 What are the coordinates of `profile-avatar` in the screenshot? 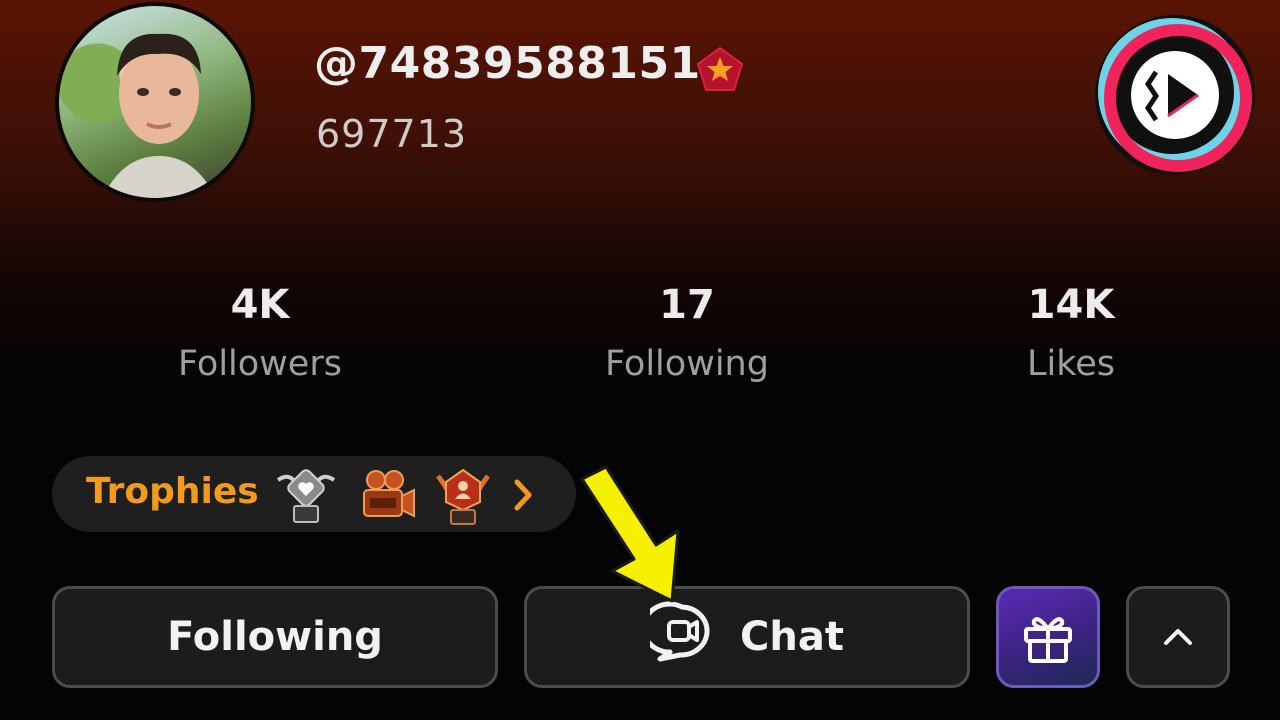 It's located at (155, 102).